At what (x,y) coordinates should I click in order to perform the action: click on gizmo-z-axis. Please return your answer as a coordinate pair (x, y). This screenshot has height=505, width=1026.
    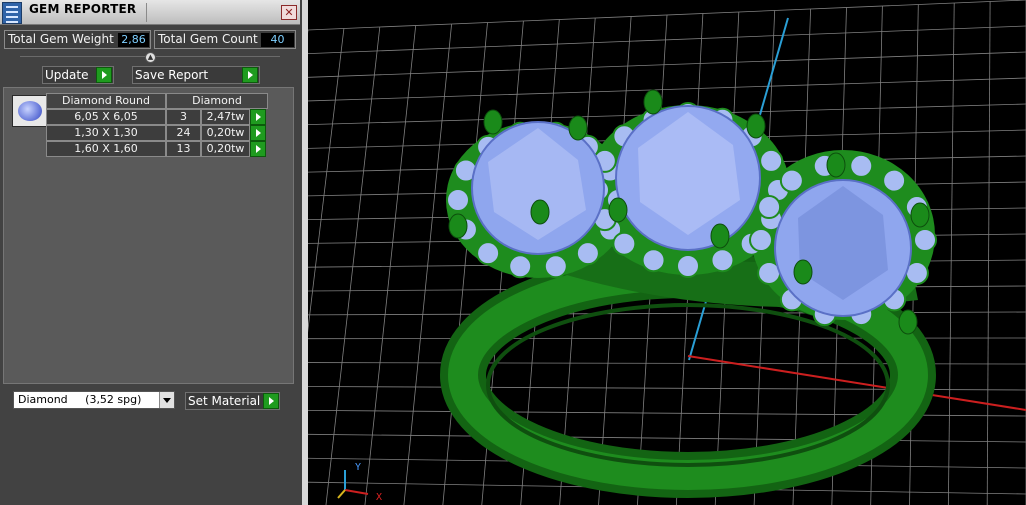
    Looking at the image, I should click on (341, 494).